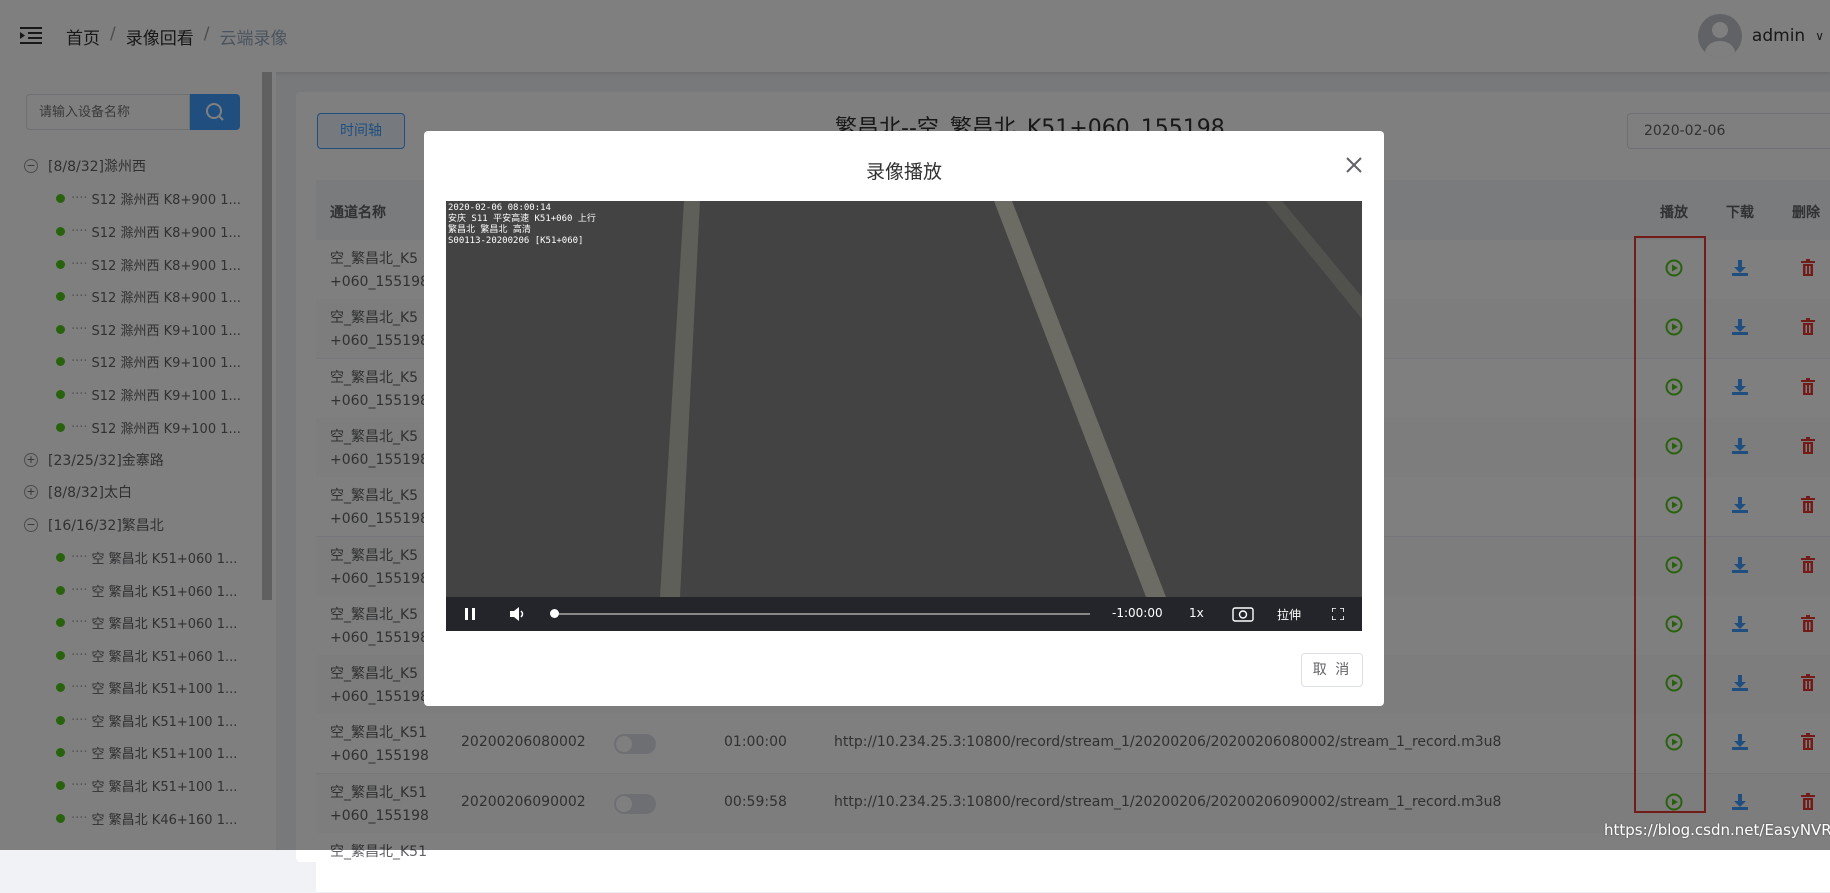  What do you see at coordinates (1289, 614) in the screenshot?
I see `stretch-button: 拉伸` at bounding box center [1289, 614].